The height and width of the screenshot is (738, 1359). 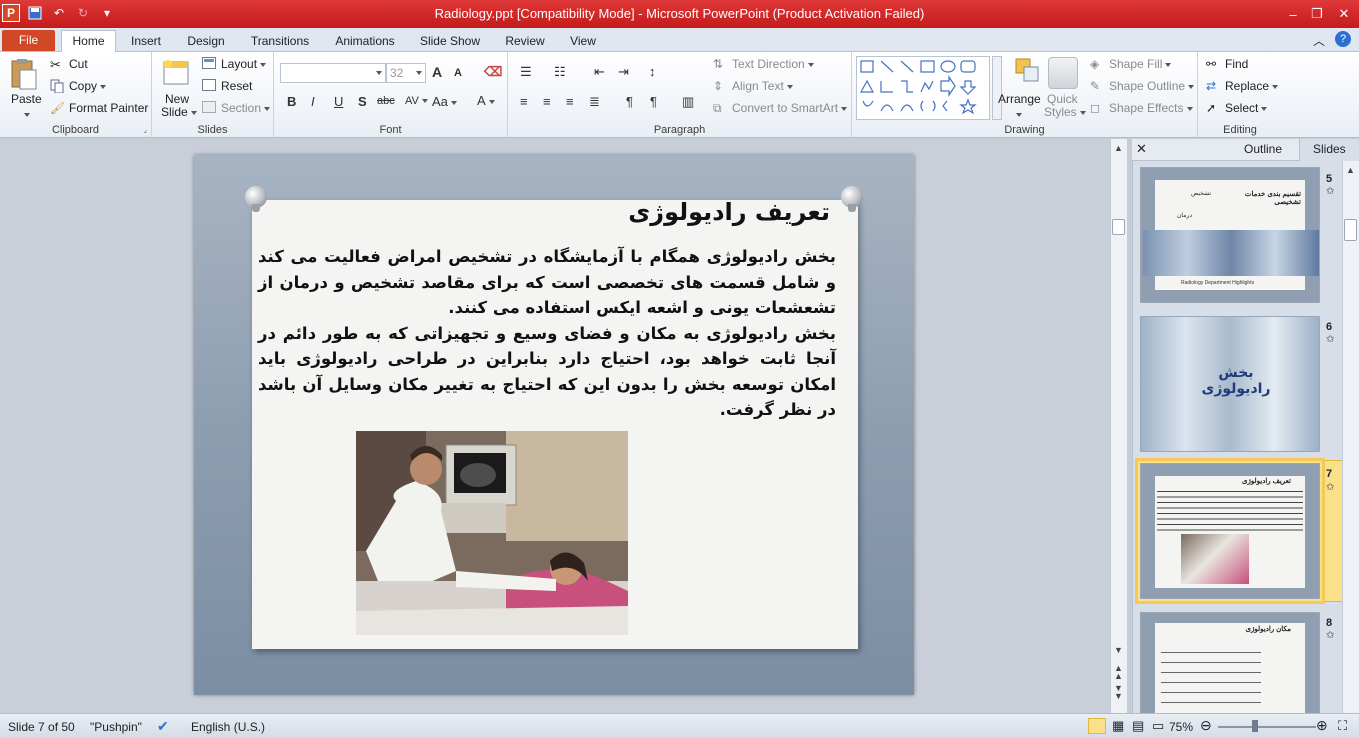 What do you see at coordinates (28, 40) in the screenshot?
I see `tab-file: File` at bounding box center [28, 40].